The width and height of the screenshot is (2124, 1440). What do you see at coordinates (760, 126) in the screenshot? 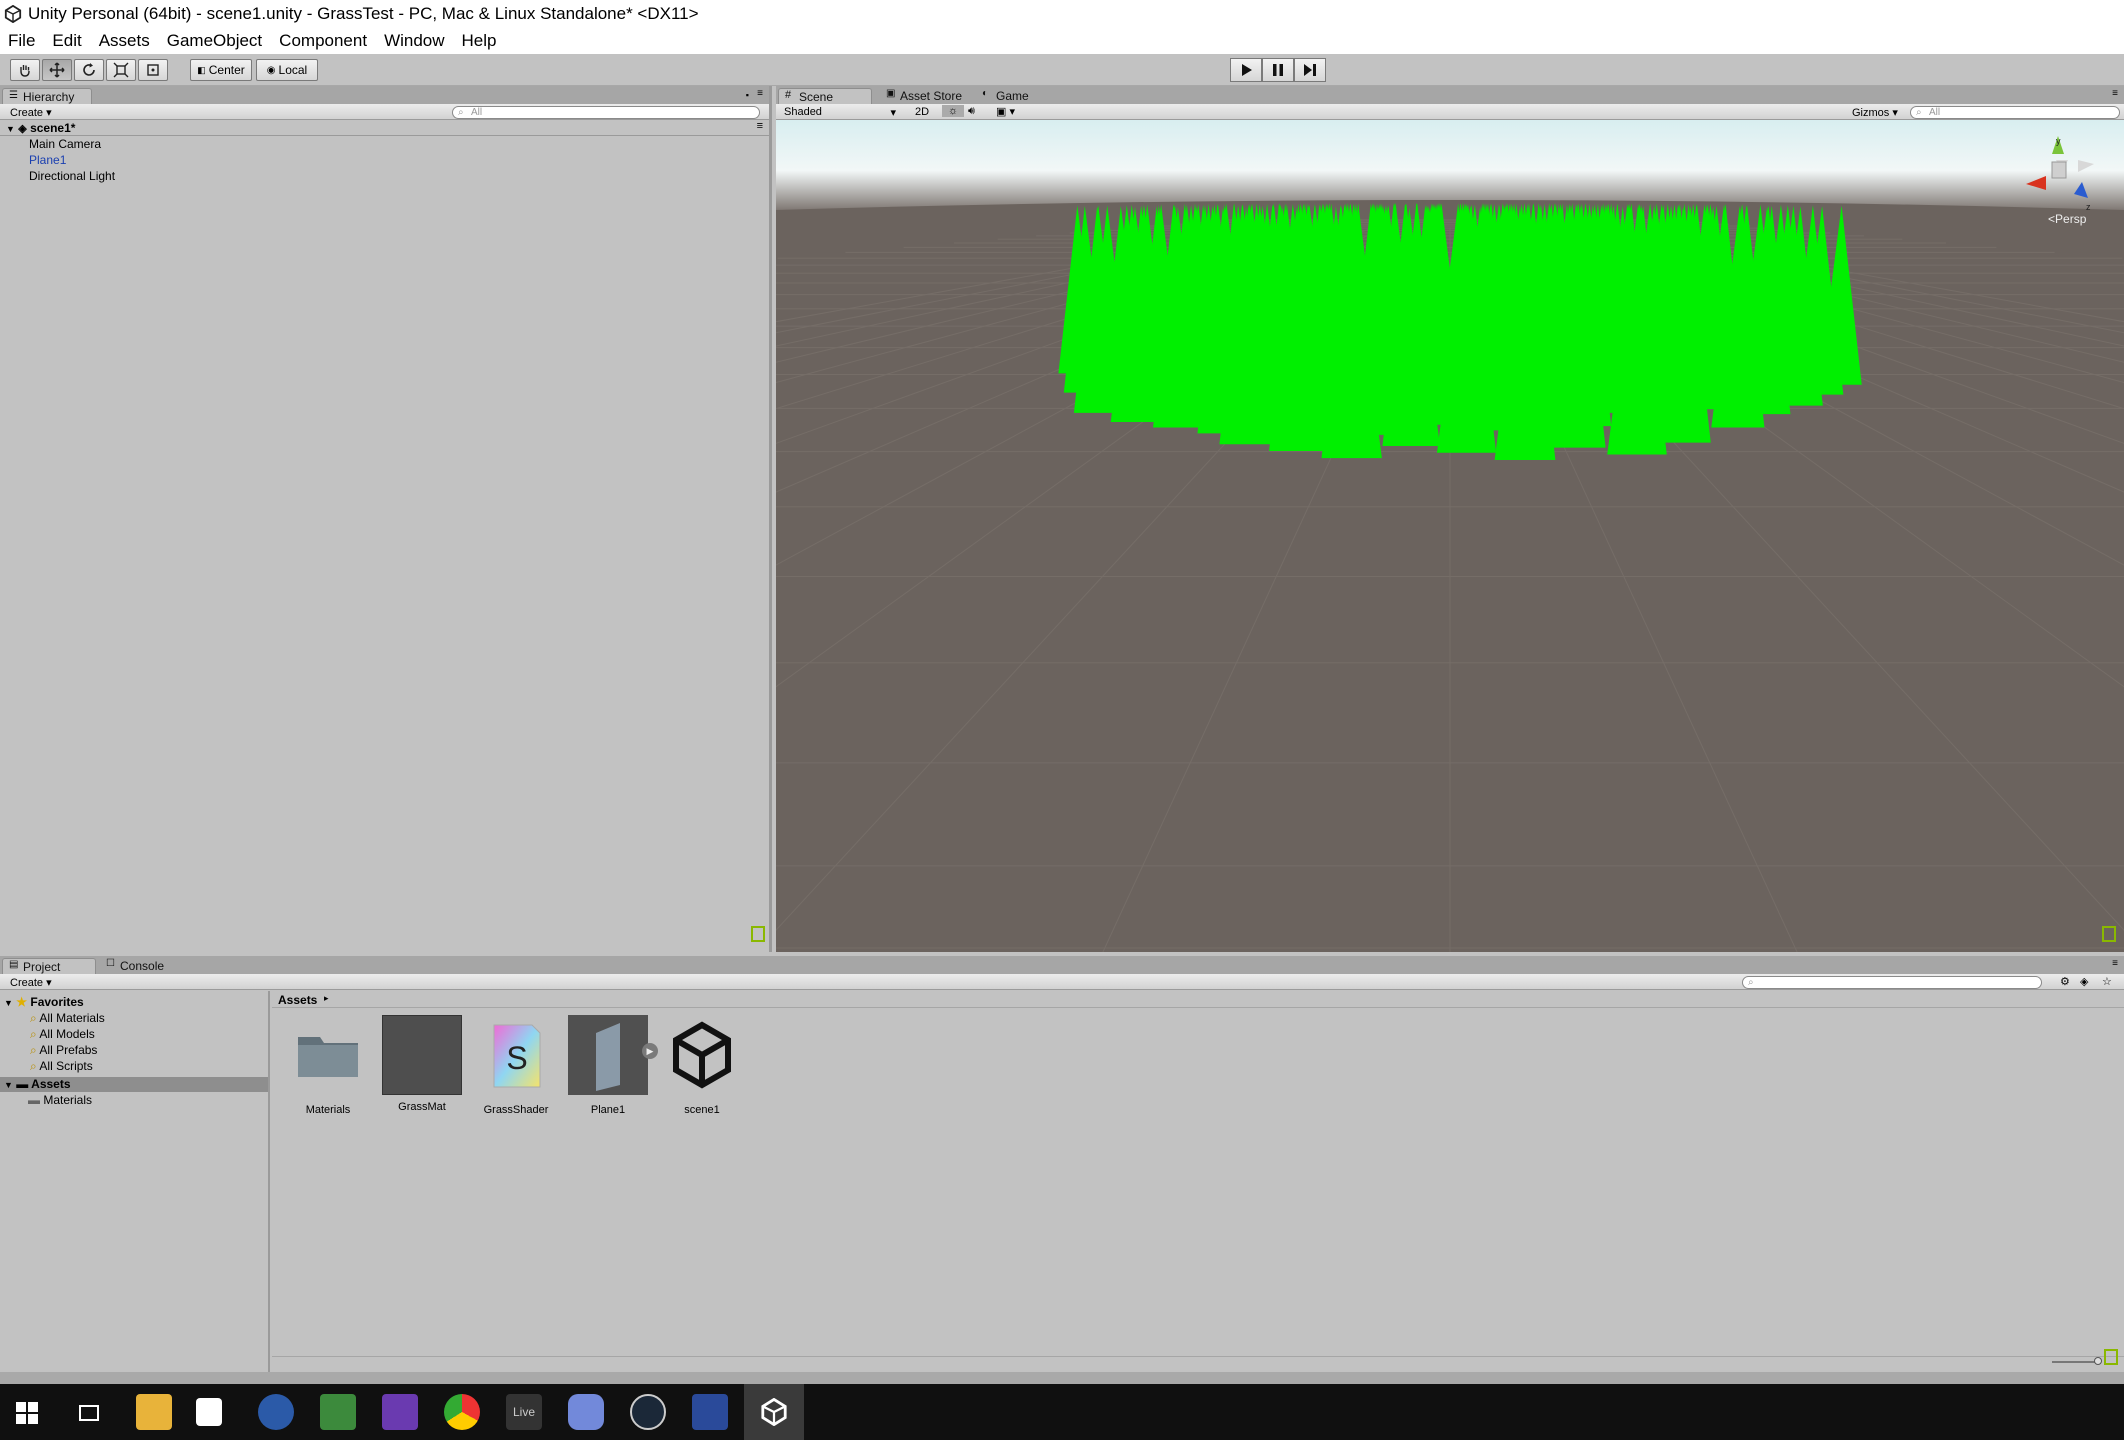
I see `scene-options-icon: ≡` at bounding box center [760, 126].